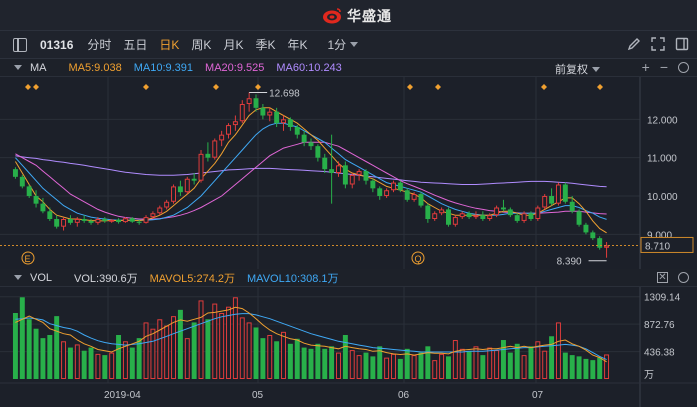 The height and width of the screenshot is (407, 697). Describe the element at coordinates (343, 44) in the screenshot. I see `interval-dropdown: 1分` at that location.